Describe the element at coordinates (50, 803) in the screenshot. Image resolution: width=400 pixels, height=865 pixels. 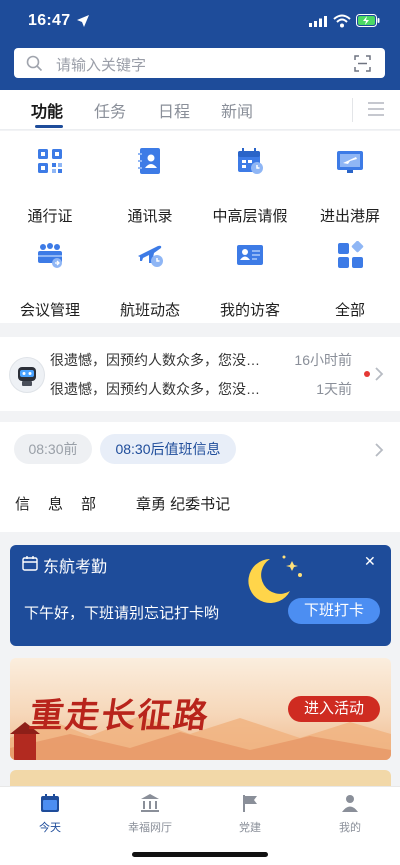
I see `calendar-today-icon` at that location.